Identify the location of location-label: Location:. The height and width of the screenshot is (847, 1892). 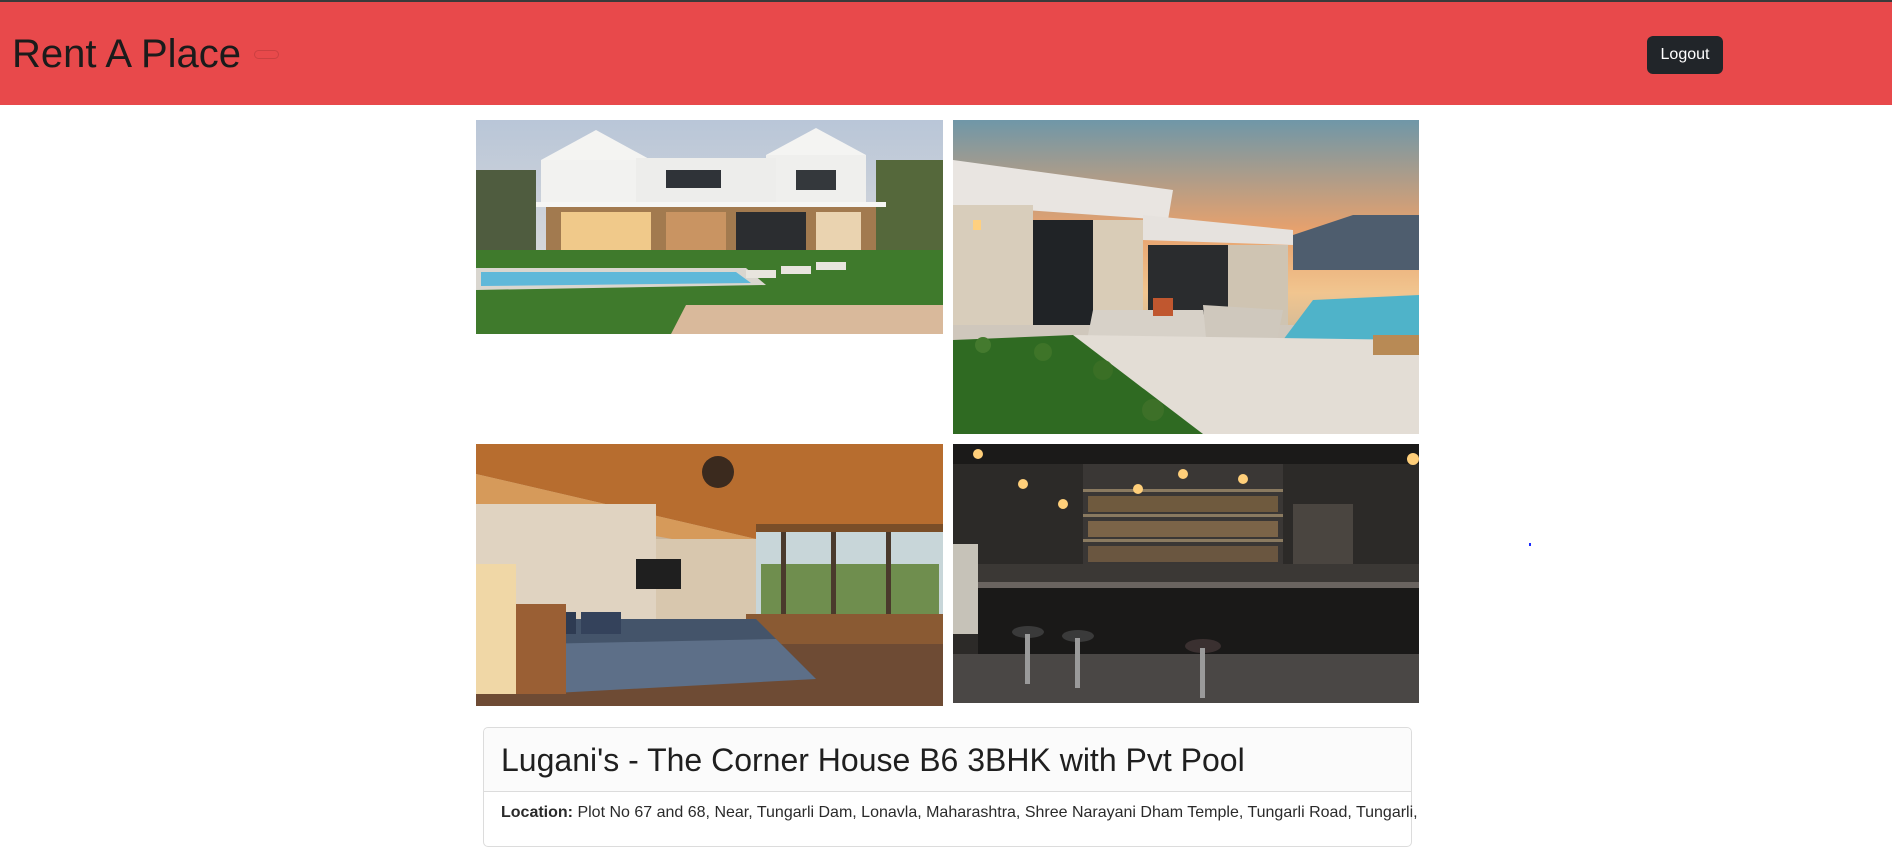
(537, 812).